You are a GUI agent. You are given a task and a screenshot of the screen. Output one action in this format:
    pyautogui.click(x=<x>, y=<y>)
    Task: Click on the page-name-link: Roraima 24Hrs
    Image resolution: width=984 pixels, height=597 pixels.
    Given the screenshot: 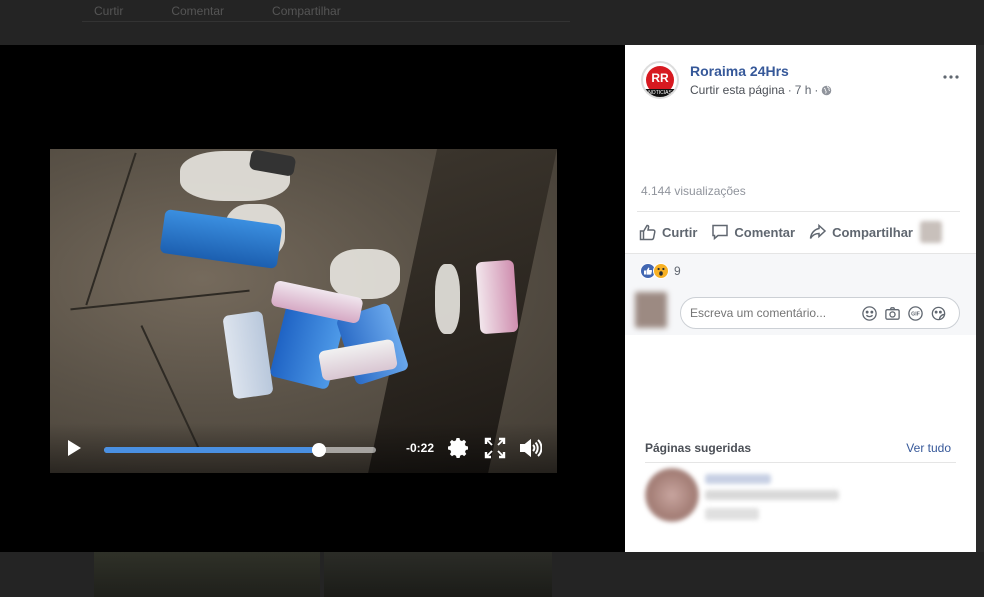 What is the action you would take?
    pyautogui.click(x=739, y=71)
    